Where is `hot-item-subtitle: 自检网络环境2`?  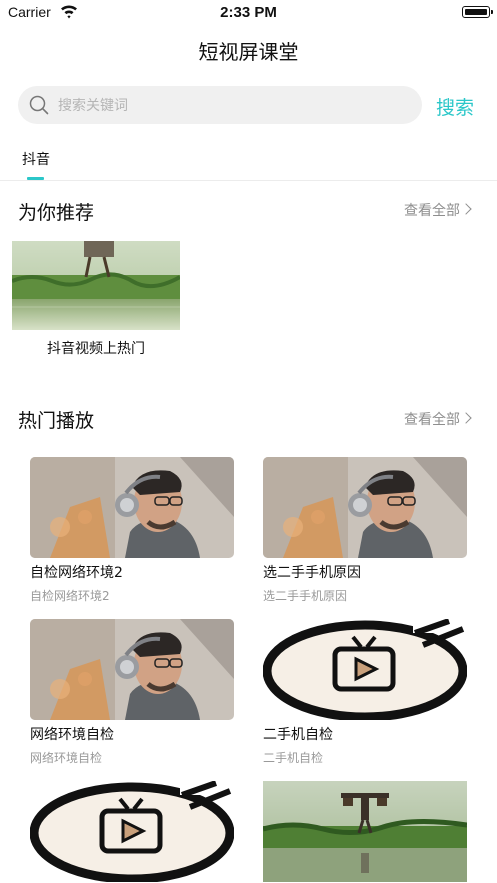
hot-item-subtitle: 自检网络环境2 is located at coordinates (70, 596).